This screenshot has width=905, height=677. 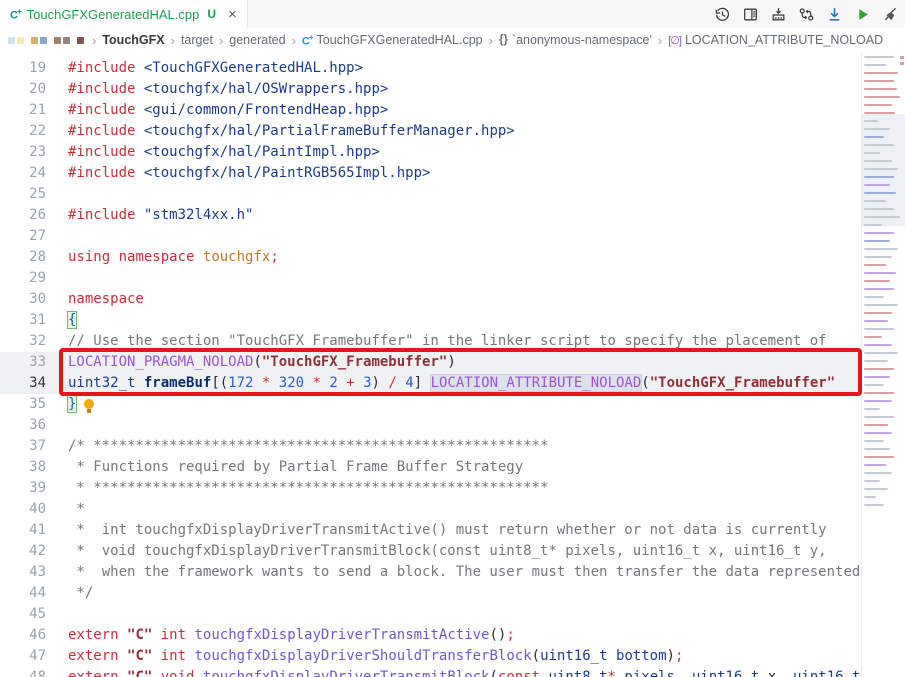 I want to click on line-number: 23, so click(x=23, y=152).